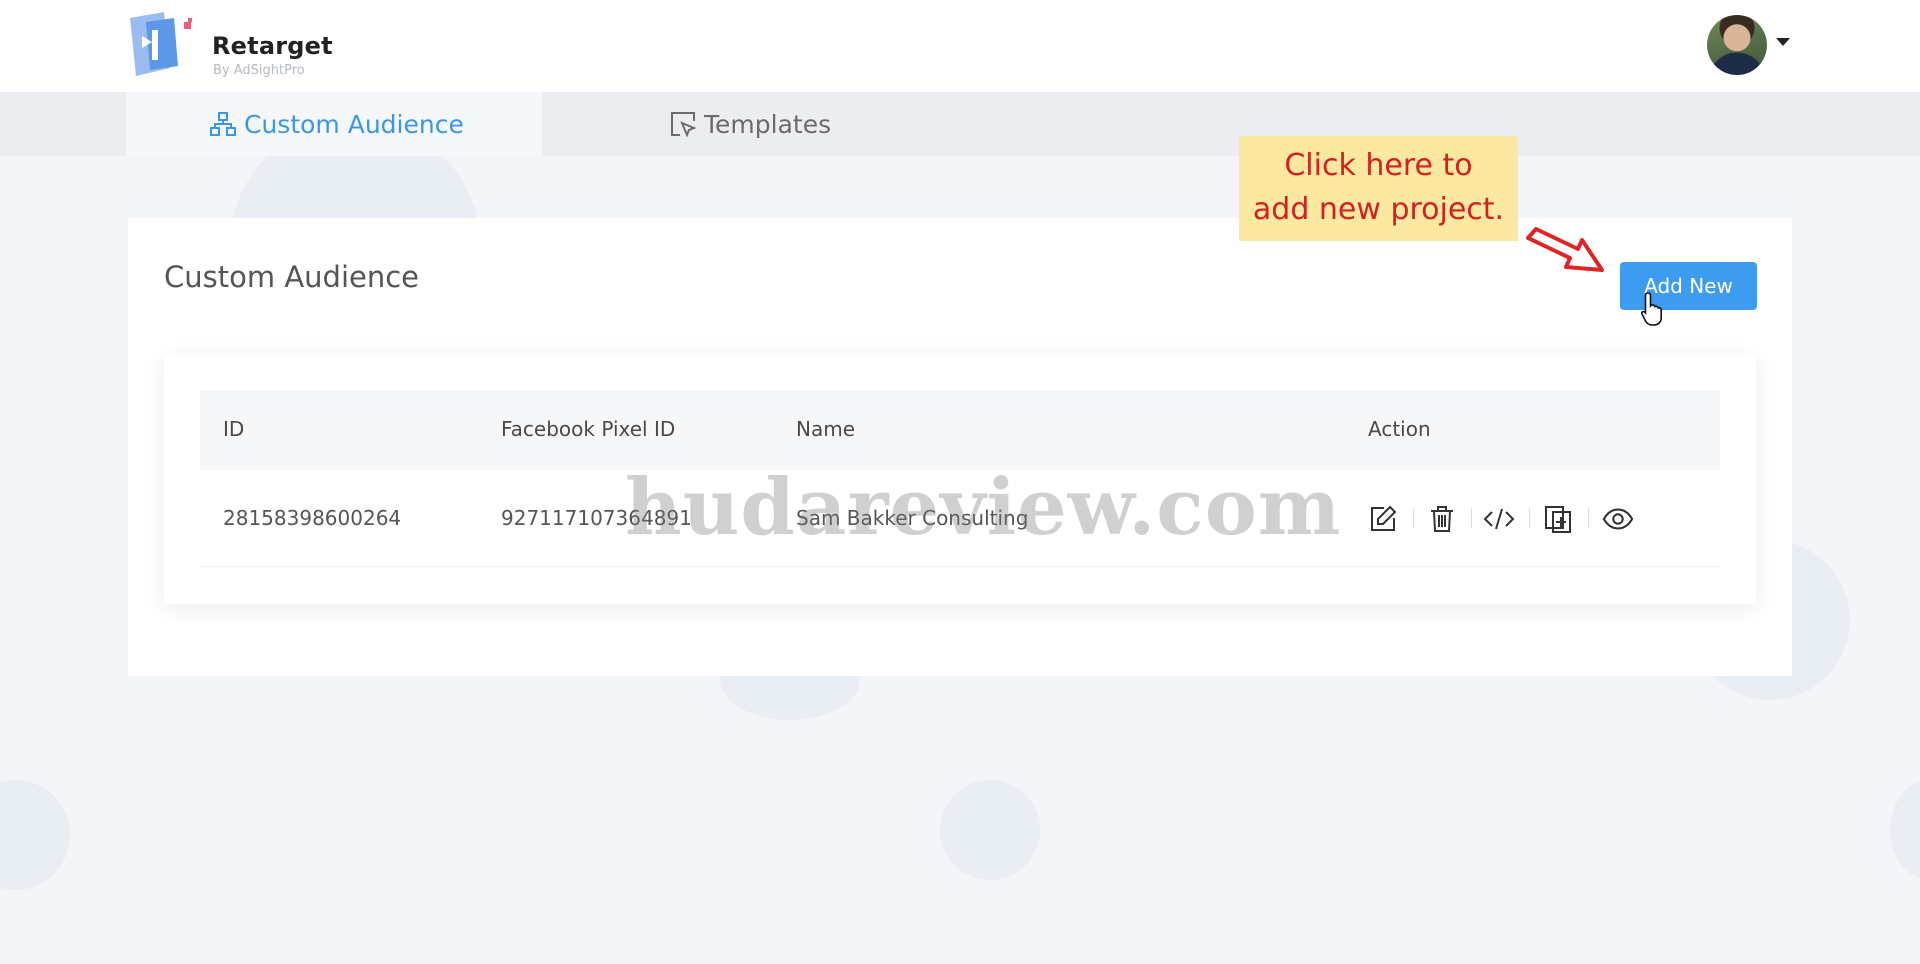 The height and width of the screenshot is (964, 1920). Describe the element at coordinates (1558, 519) in the screenshot. I see `copy-icon` at that location.